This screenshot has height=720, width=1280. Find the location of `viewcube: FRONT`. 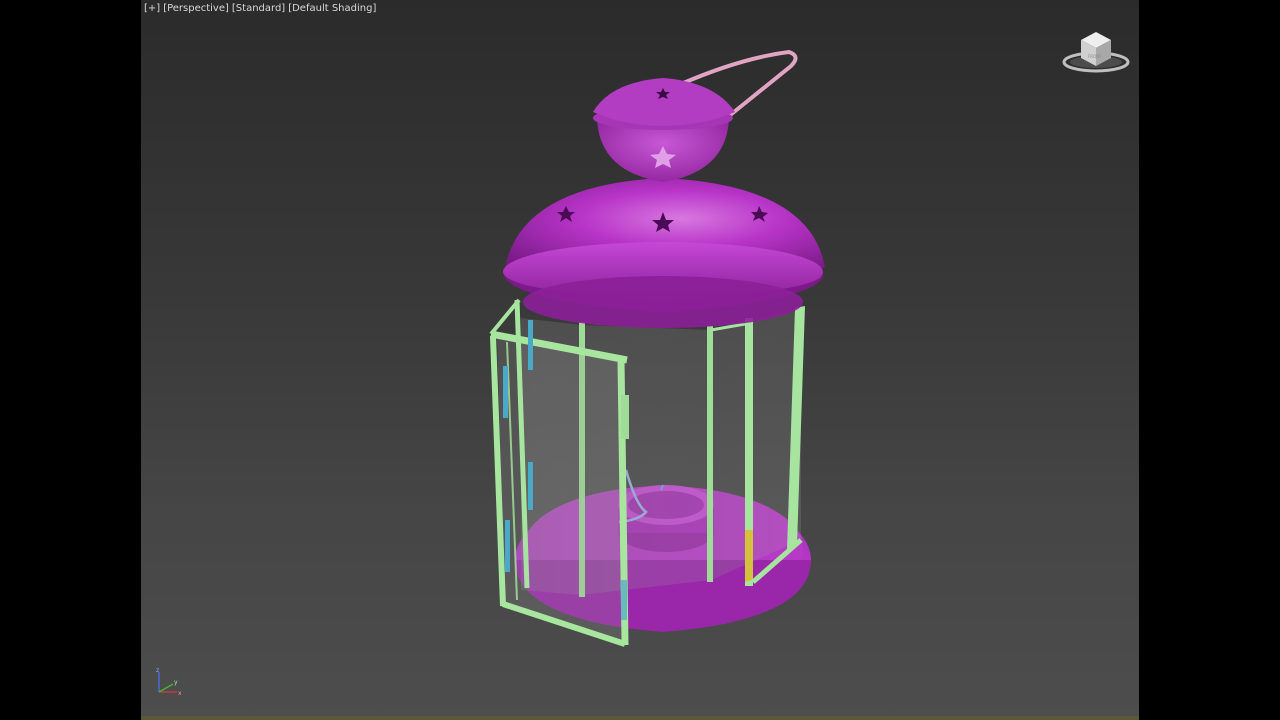

viewcube: FRONT is located at coordinates (1096, 54).